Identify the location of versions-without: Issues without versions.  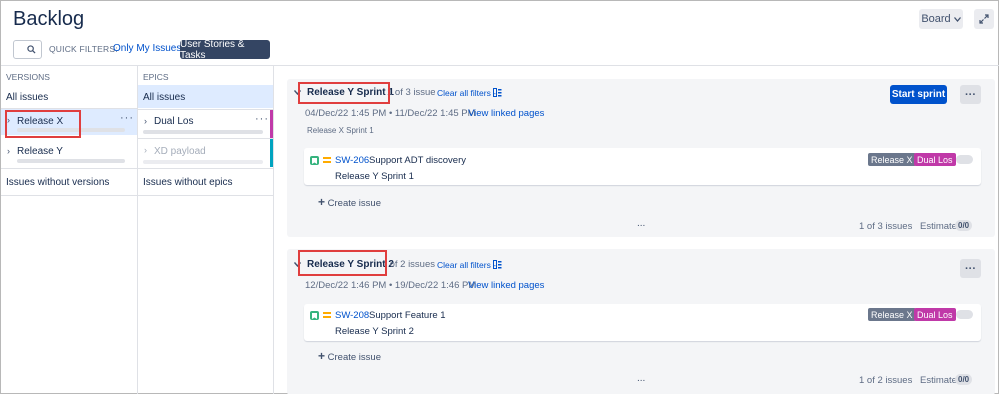
(57, 182).